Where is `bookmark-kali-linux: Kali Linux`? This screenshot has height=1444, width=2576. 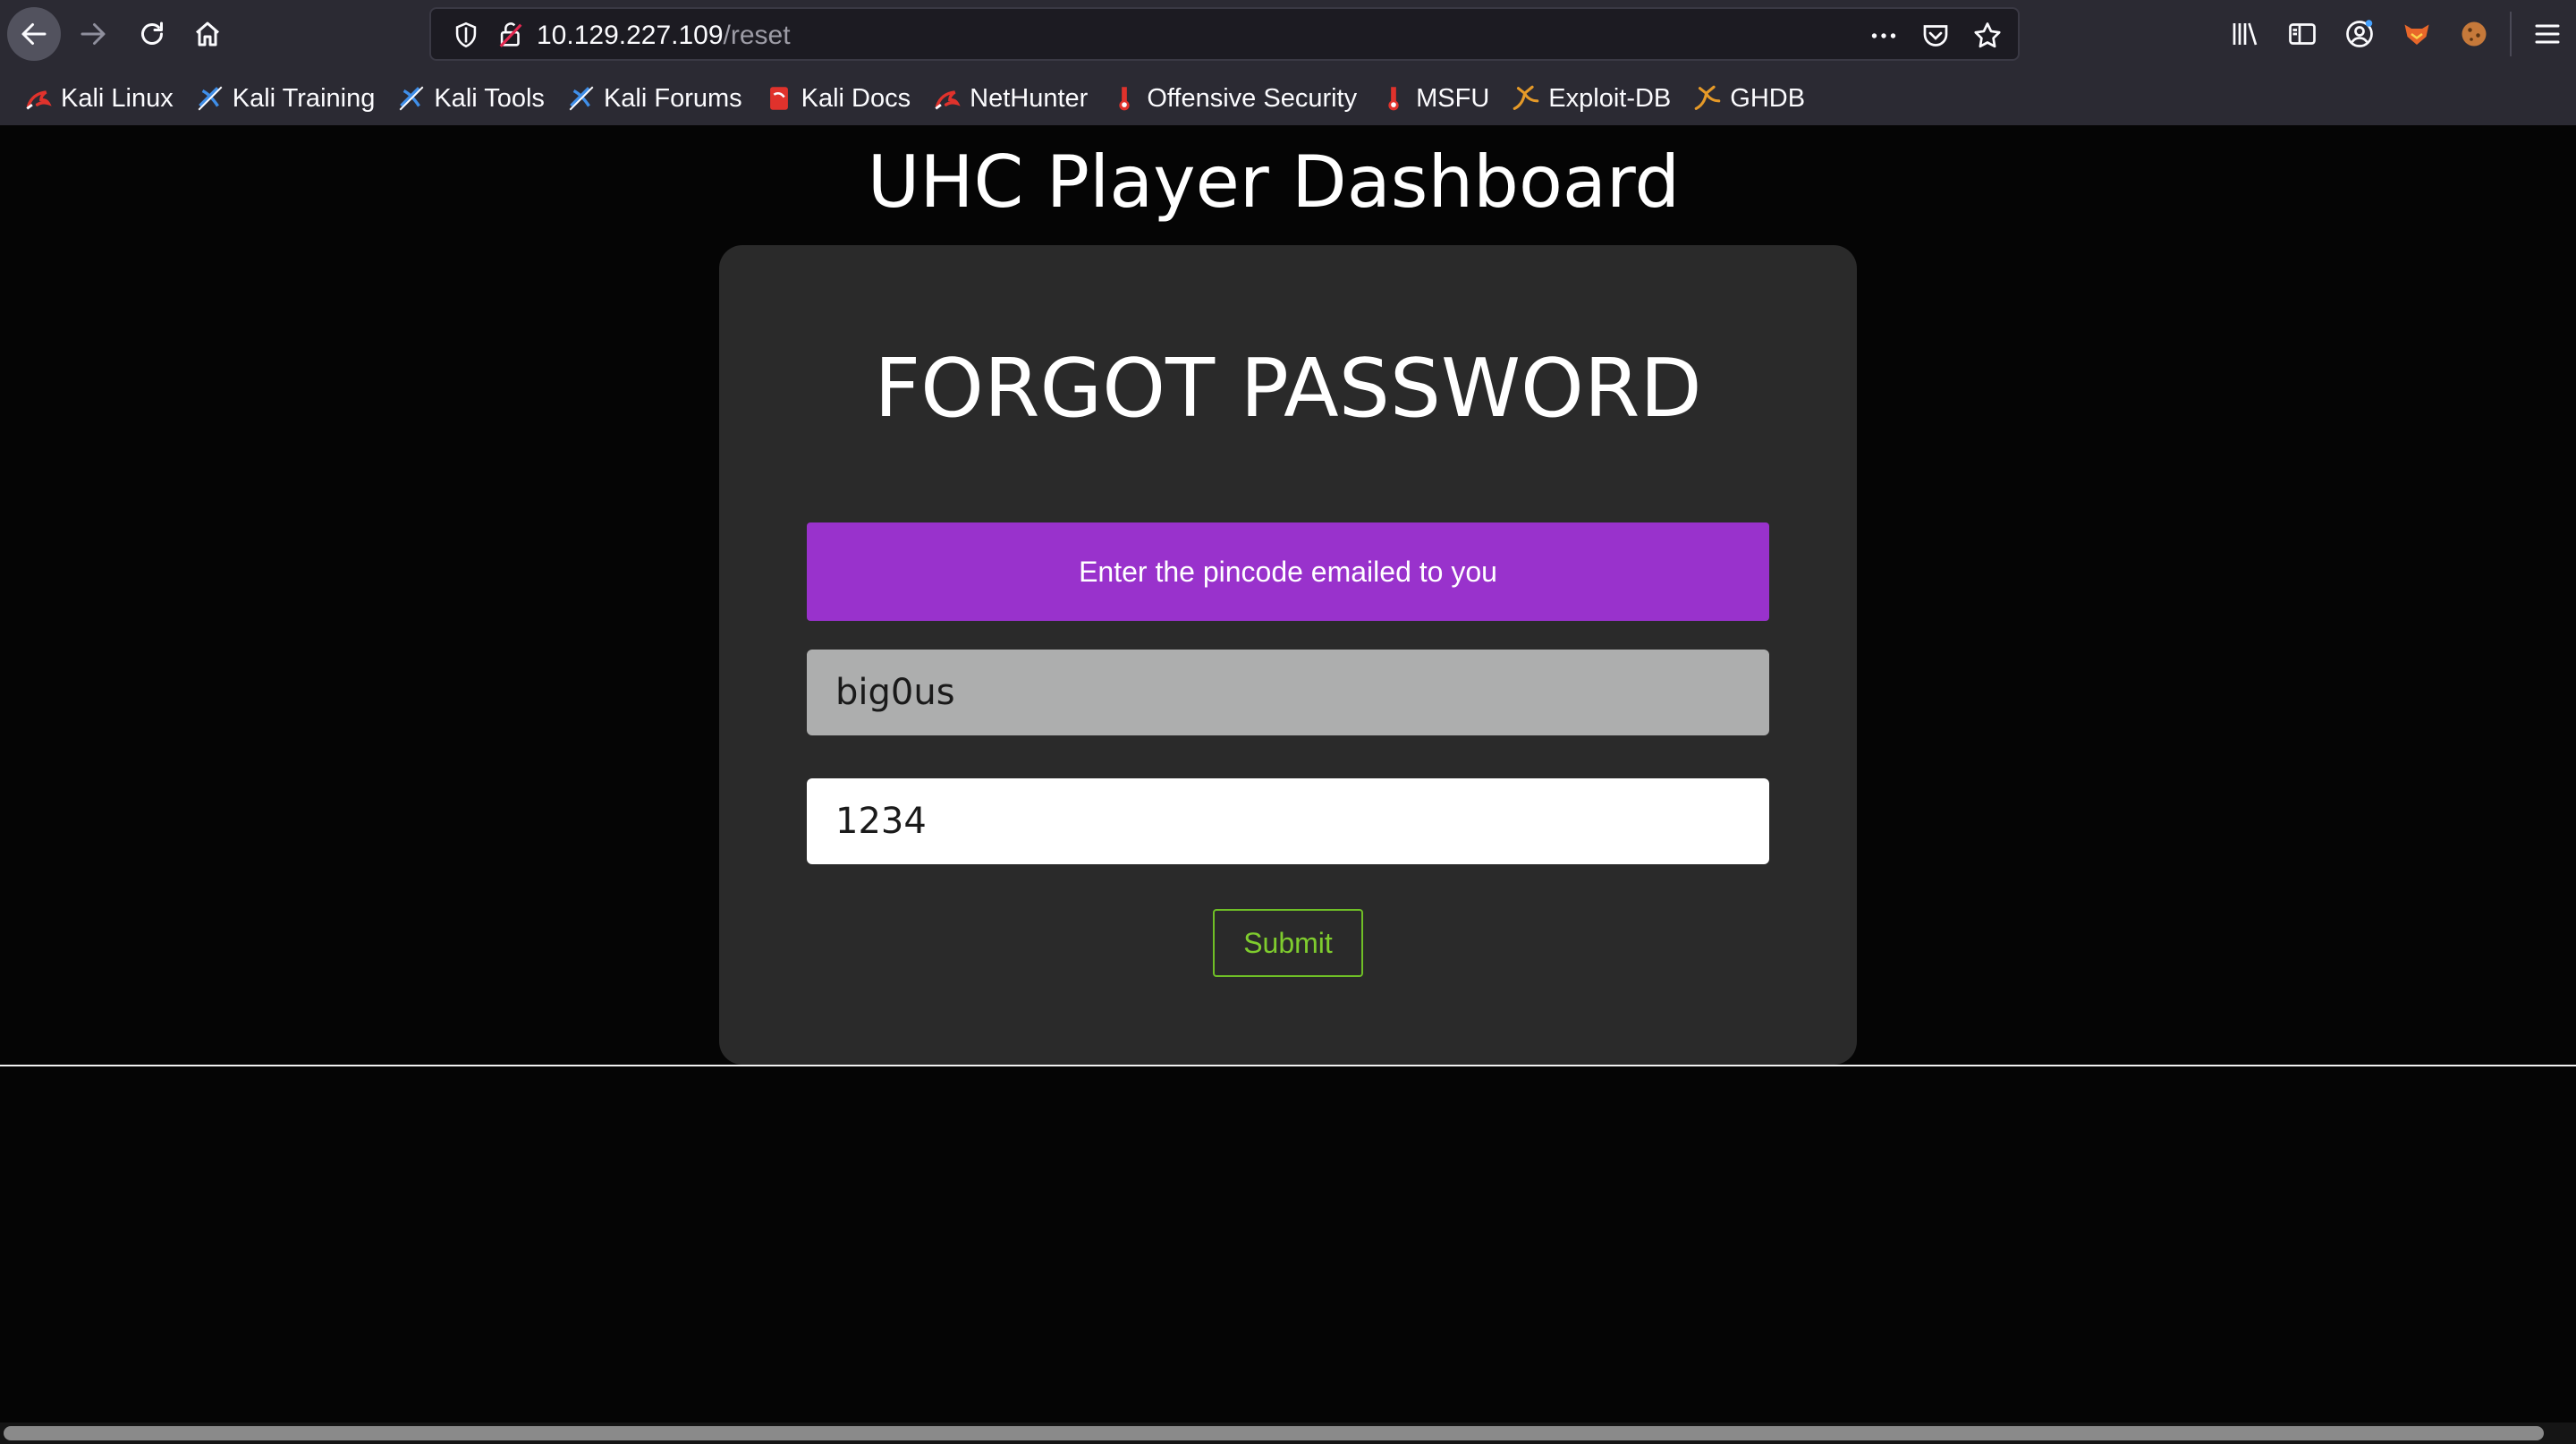 bookmark-kali-linux: Kali Linux is located at coordinates (98, 98).